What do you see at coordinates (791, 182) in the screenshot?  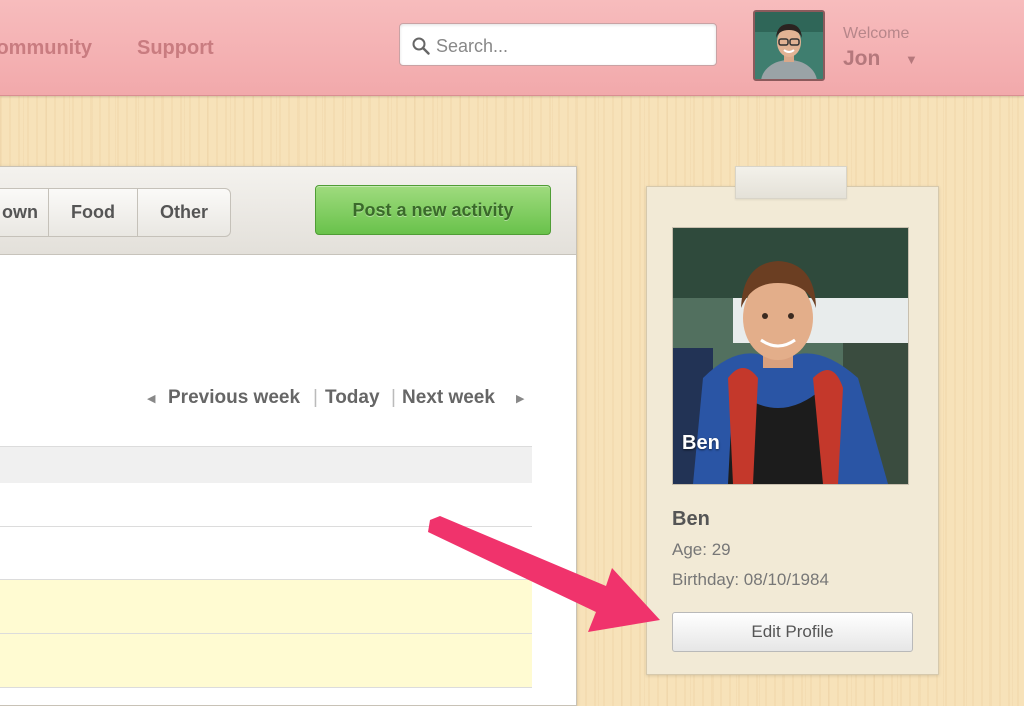 I see `tape-decoration` at bounding box center [791, 182].